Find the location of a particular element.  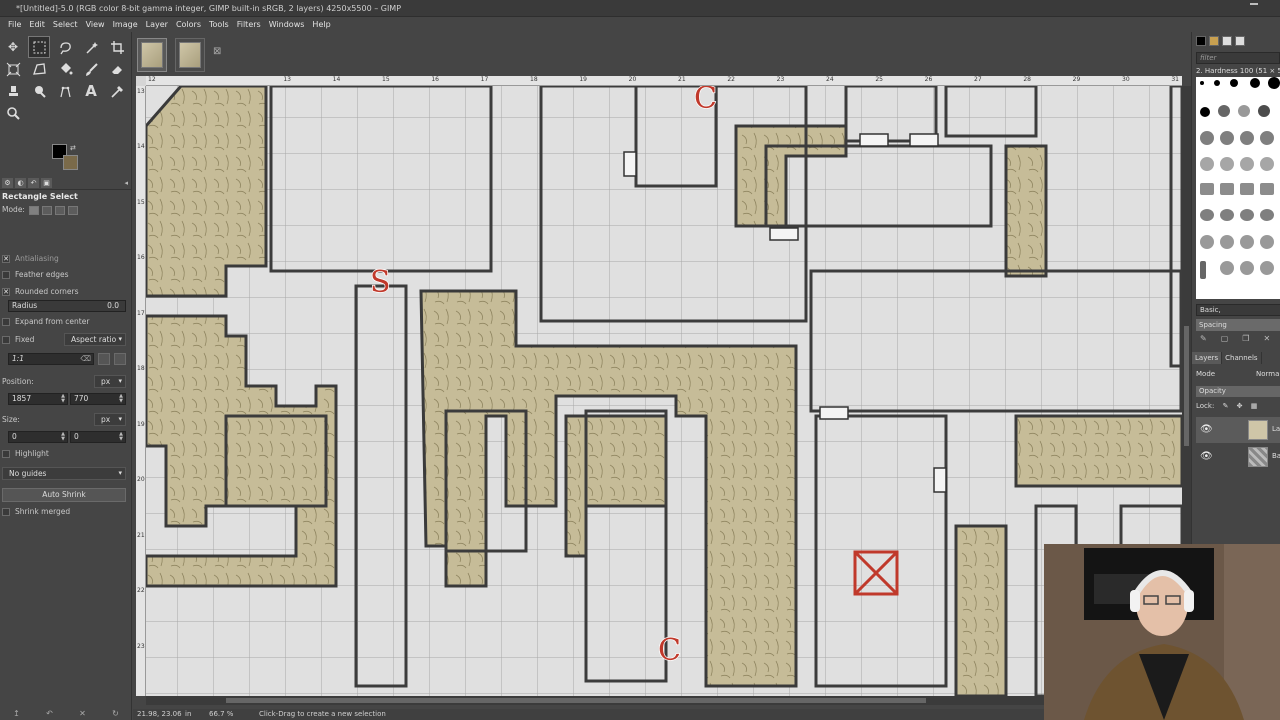

layer-row: 👁 Ba is located at coordinates (1238, 457).